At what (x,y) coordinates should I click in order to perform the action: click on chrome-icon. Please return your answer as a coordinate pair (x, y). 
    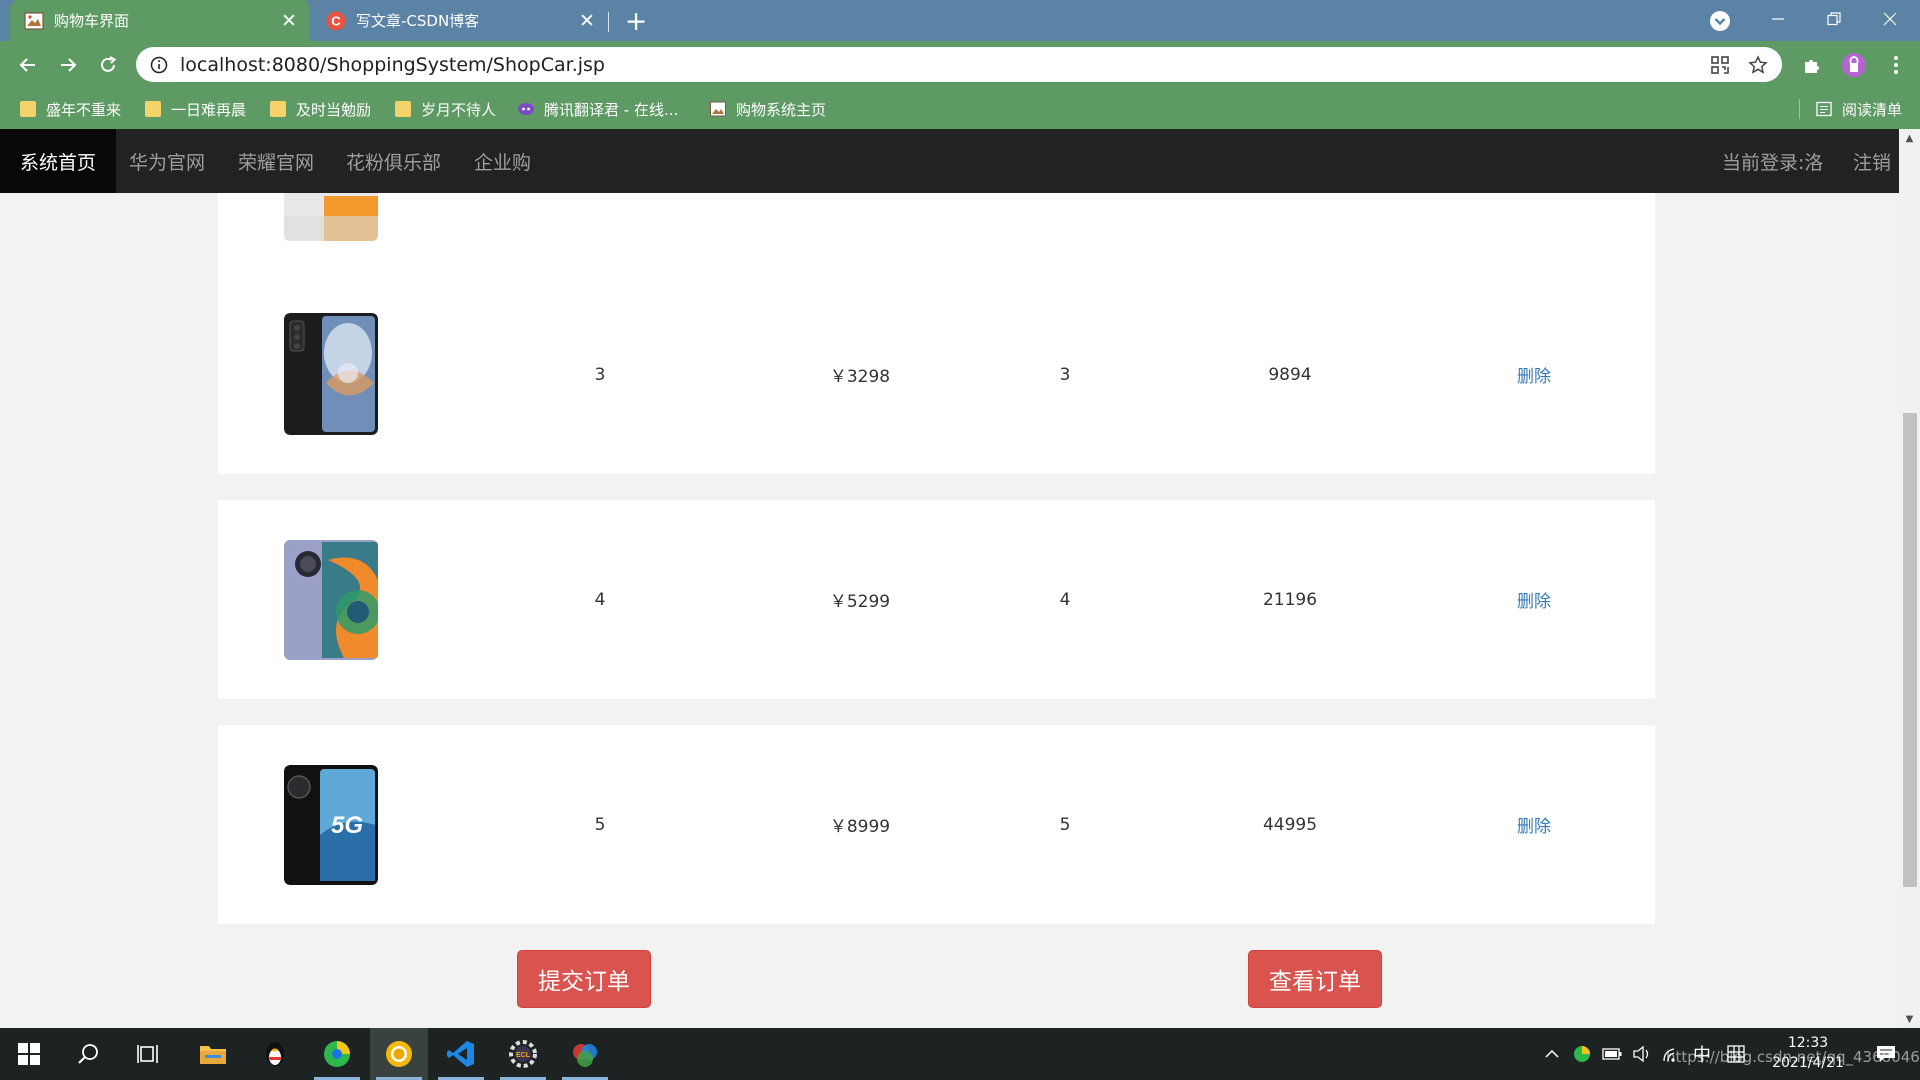
    Looking at the image, I should click on (399, 1054).